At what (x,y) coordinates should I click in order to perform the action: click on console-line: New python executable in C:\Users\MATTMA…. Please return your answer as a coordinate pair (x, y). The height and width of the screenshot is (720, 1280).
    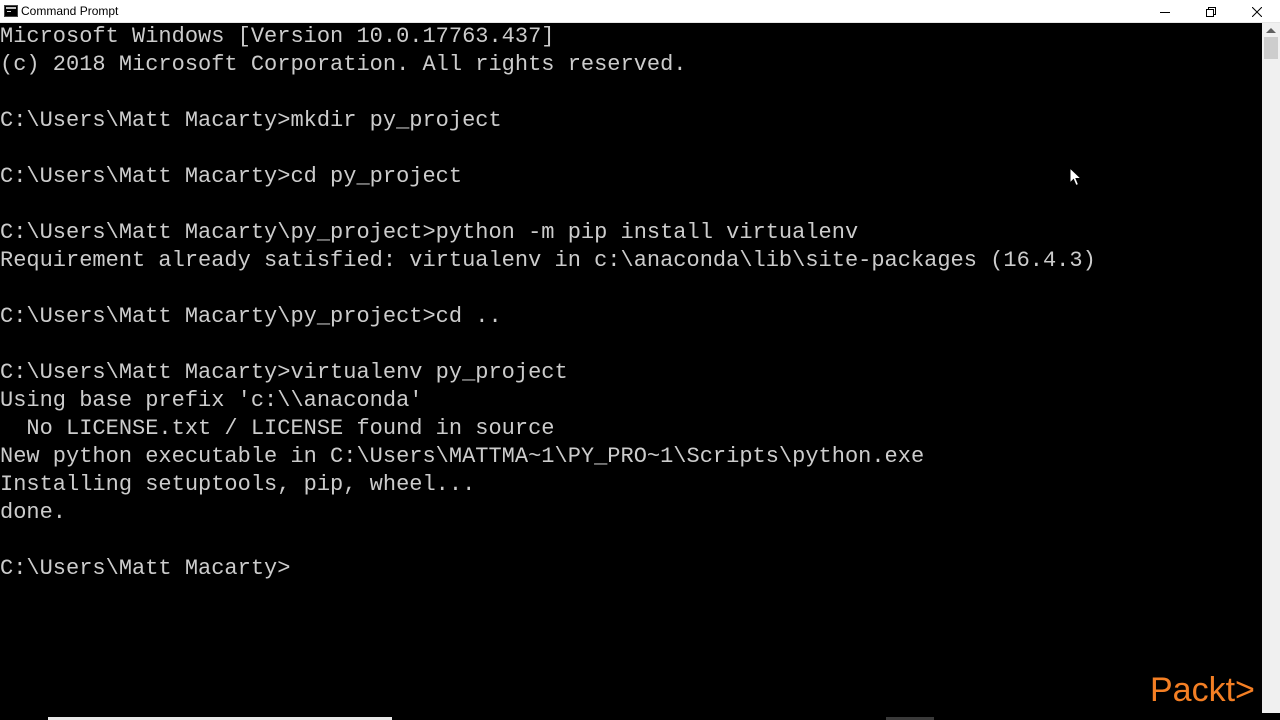
    Looking at the image, I should click on (462, 456).